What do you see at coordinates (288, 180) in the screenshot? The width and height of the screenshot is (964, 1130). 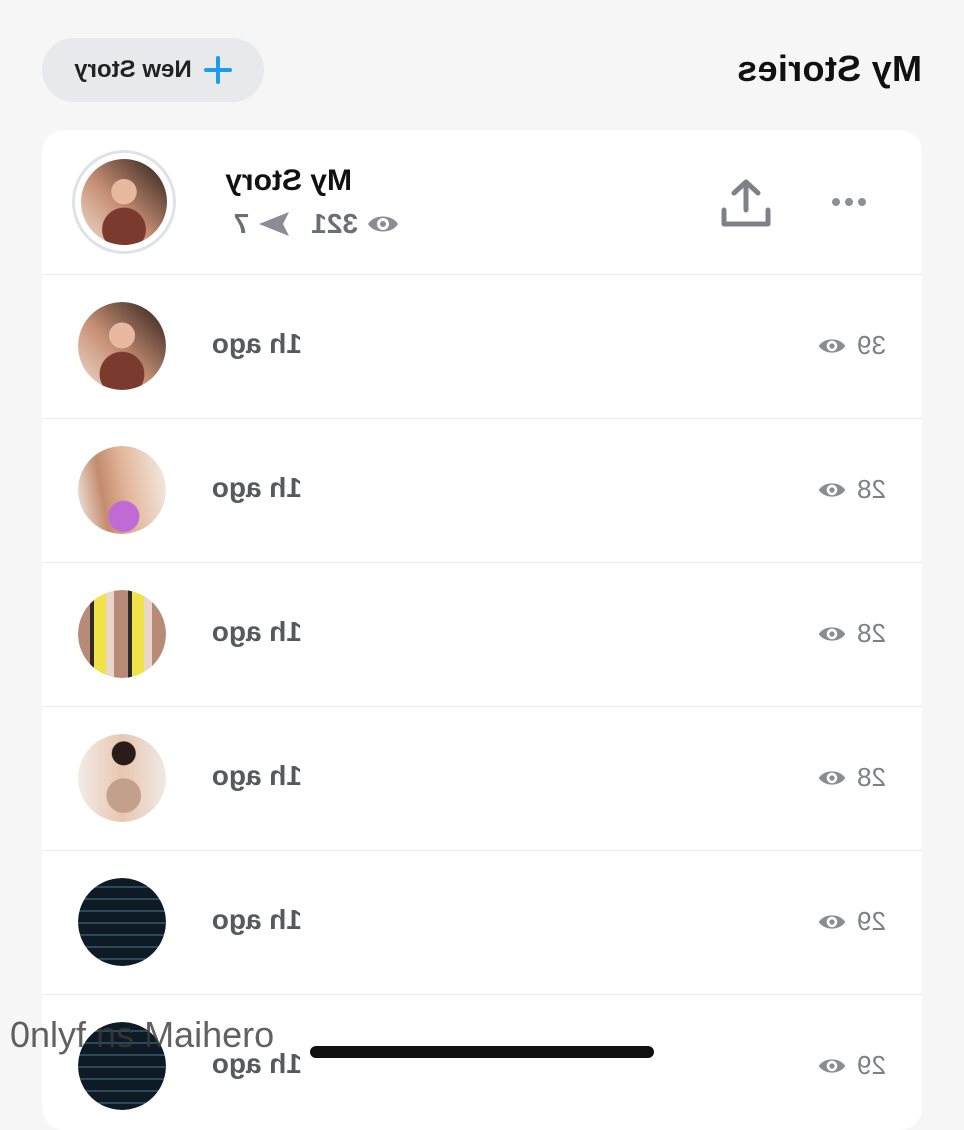 I see `my-story-title: My Story` at bounding box center [288, 180].